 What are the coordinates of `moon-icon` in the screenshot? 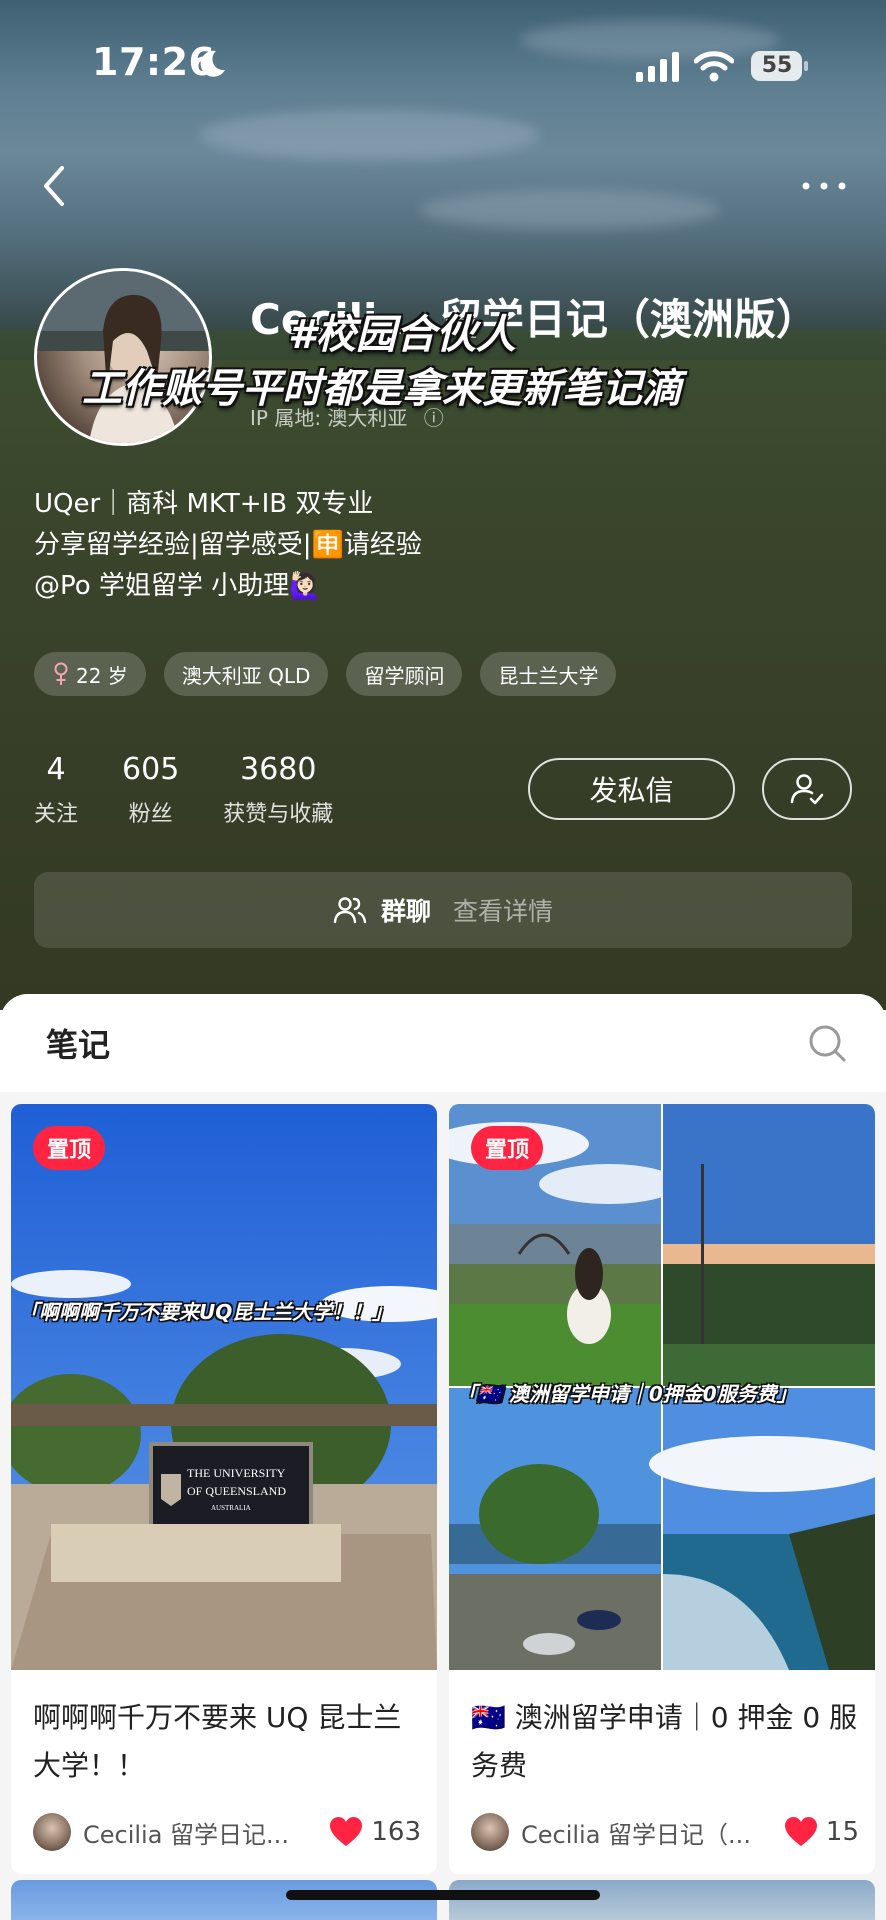 It's located at (212, 63).